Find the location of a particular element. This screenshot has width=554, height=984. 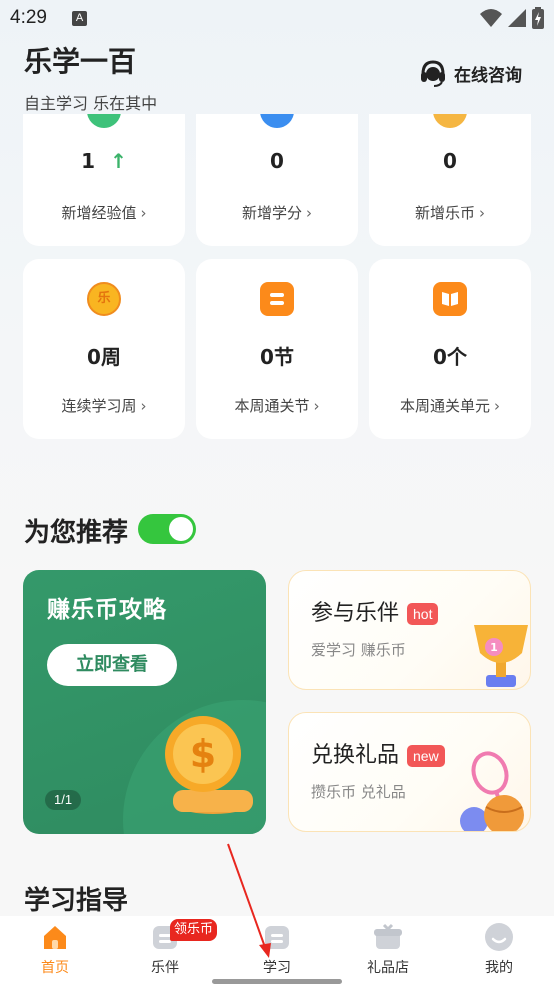

profile-icon is located at coordinates (499, 937).